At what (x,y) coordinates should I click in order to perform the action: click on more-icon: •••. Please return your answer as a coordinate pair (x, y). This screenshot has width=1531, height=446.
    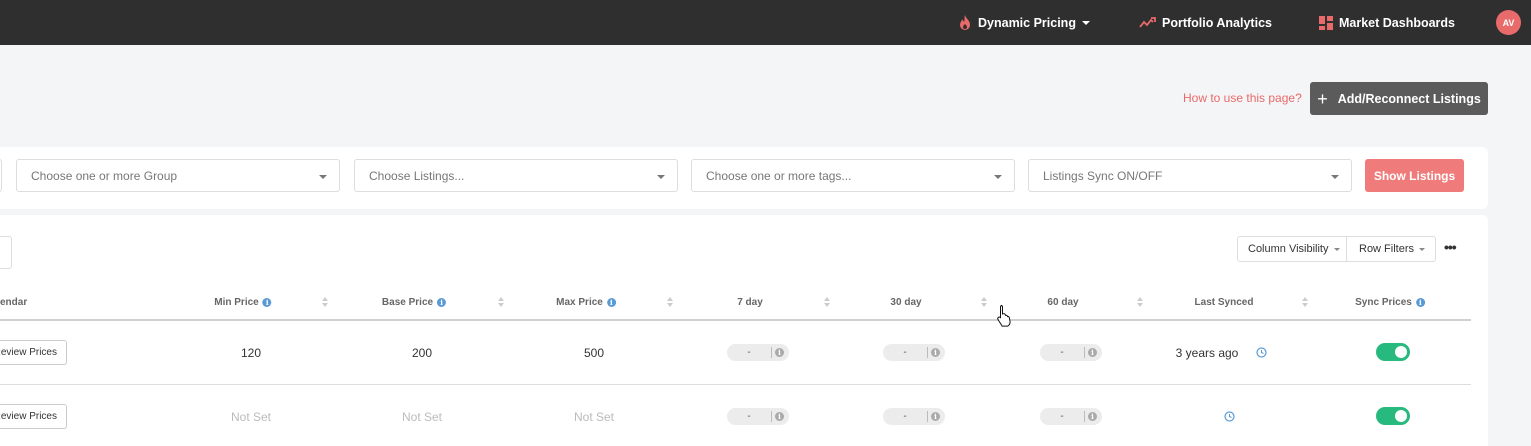
    Looking at the image, I should click on (1452, 248).